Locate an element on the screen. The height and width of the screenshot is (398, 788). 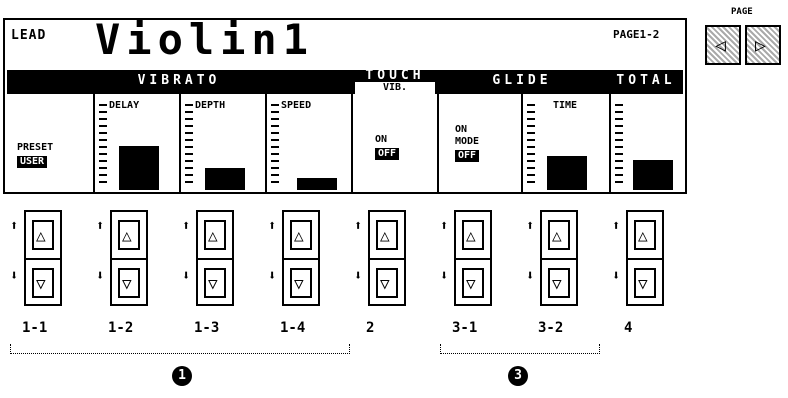
page-left-button: ◁ is located at coordinates (723, 45).